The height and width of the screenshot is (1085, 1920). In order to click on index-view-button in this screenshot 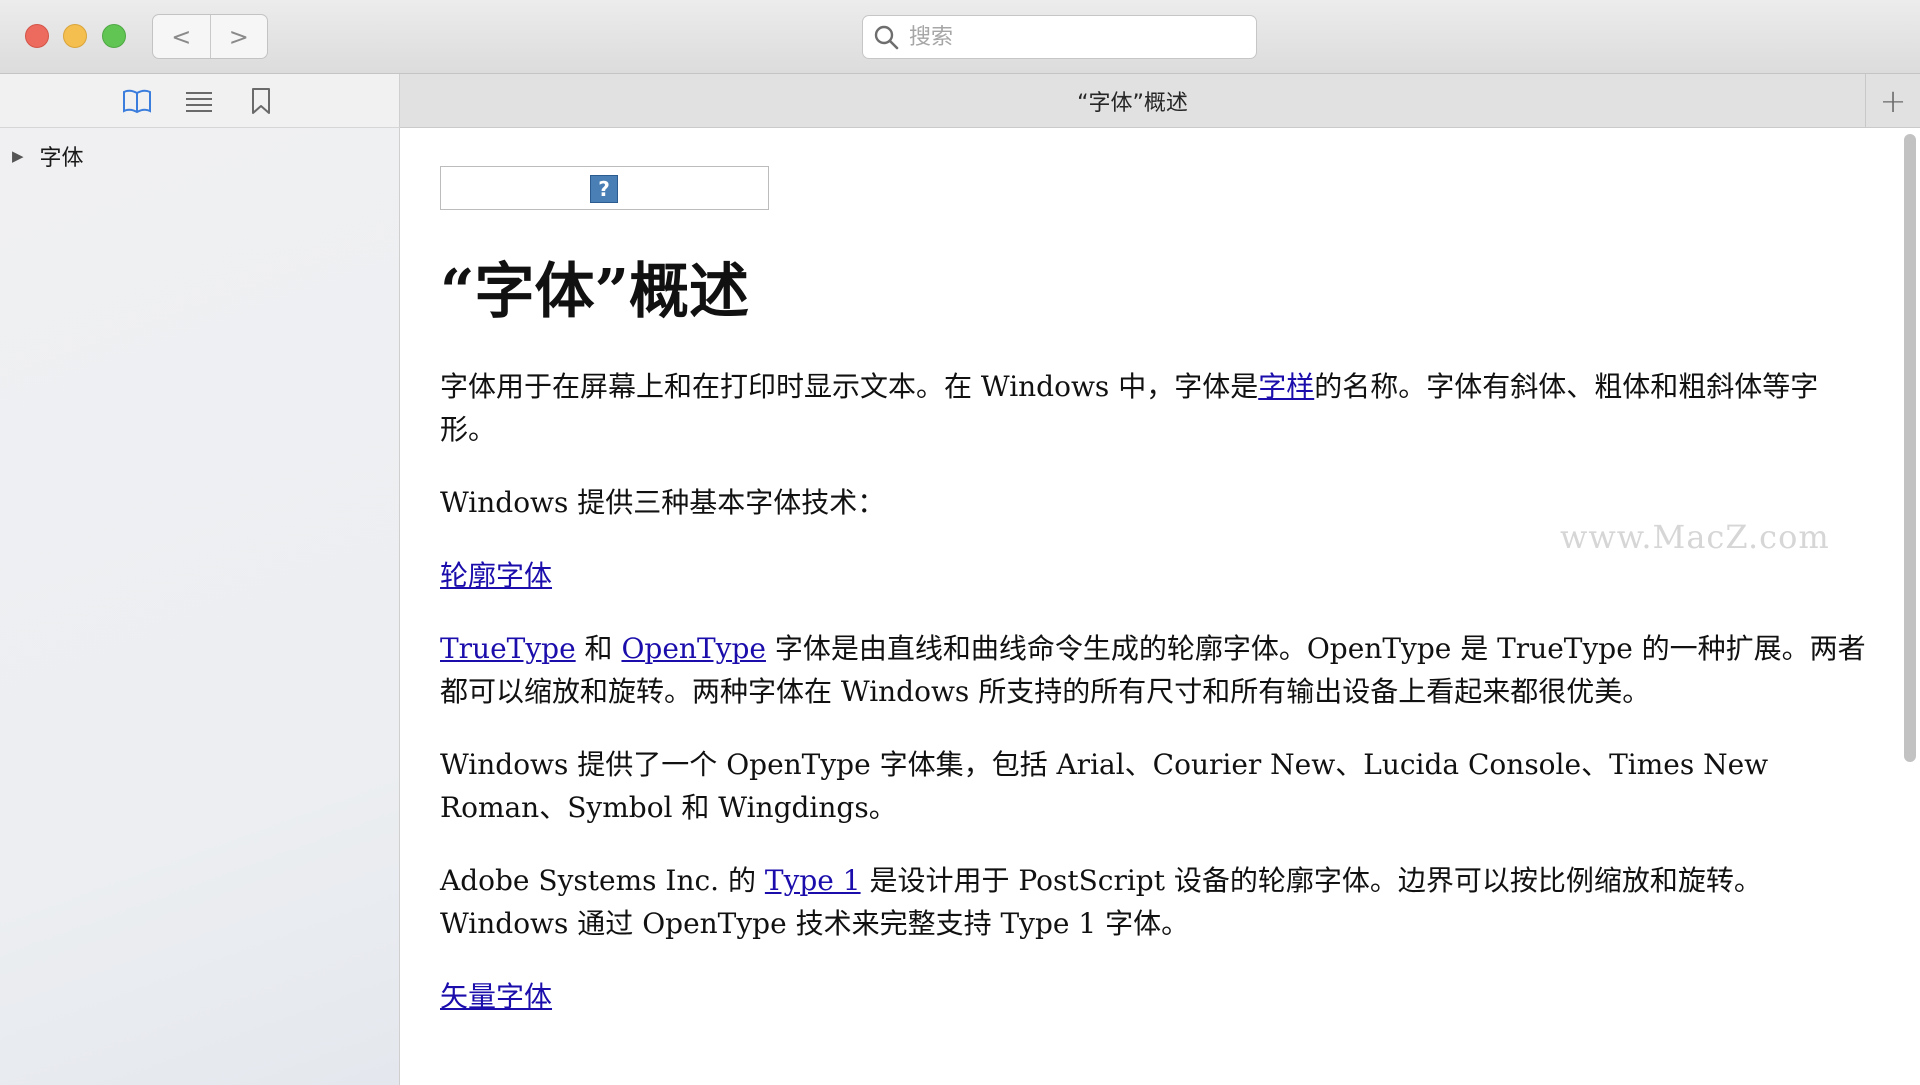, I will do `click(199, 101)`.